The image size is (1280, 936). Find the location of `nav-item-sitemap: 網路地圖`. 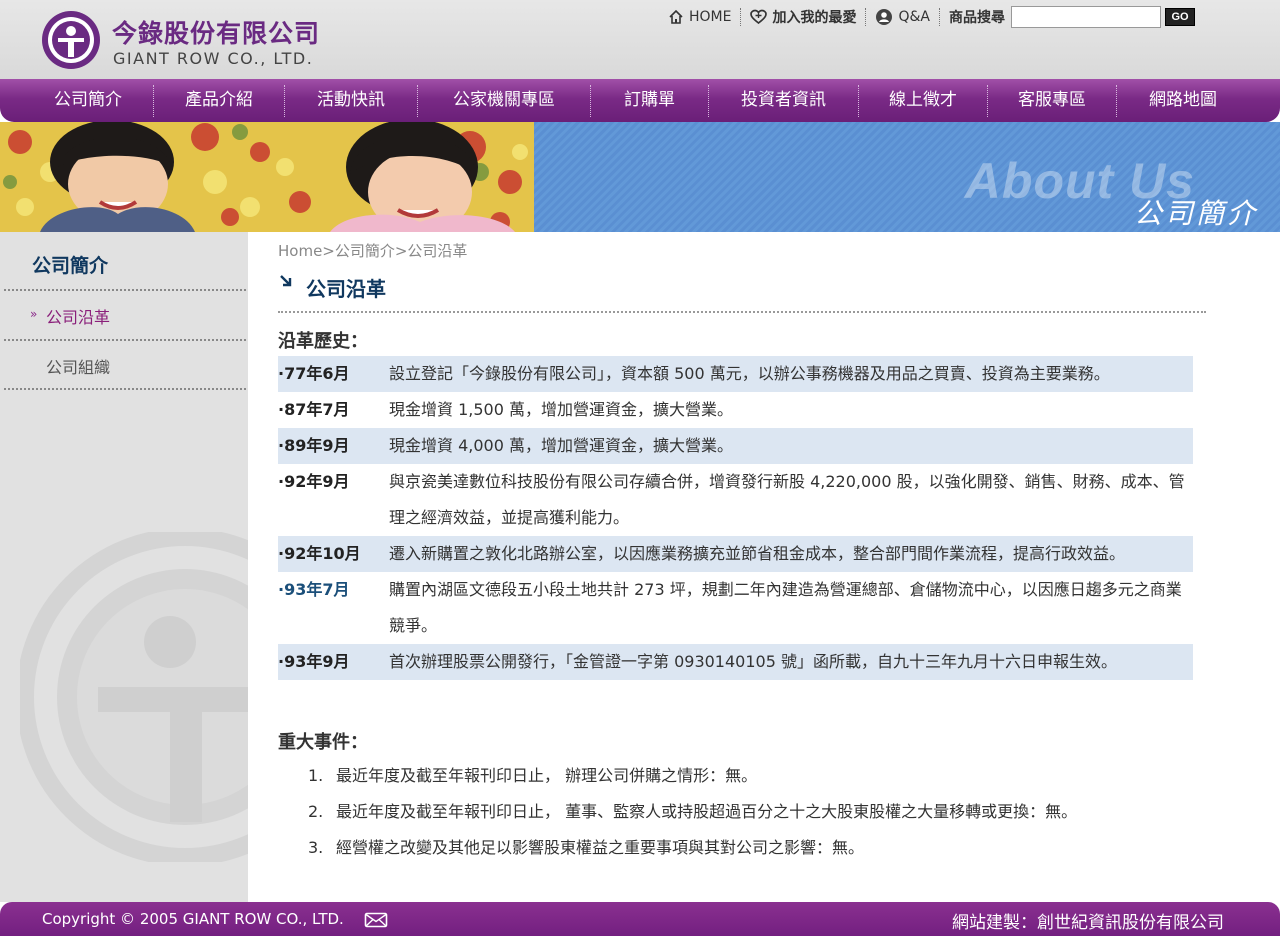

nav-item-sitemap: 網路地圖 is located at coordinates (1183, 100).